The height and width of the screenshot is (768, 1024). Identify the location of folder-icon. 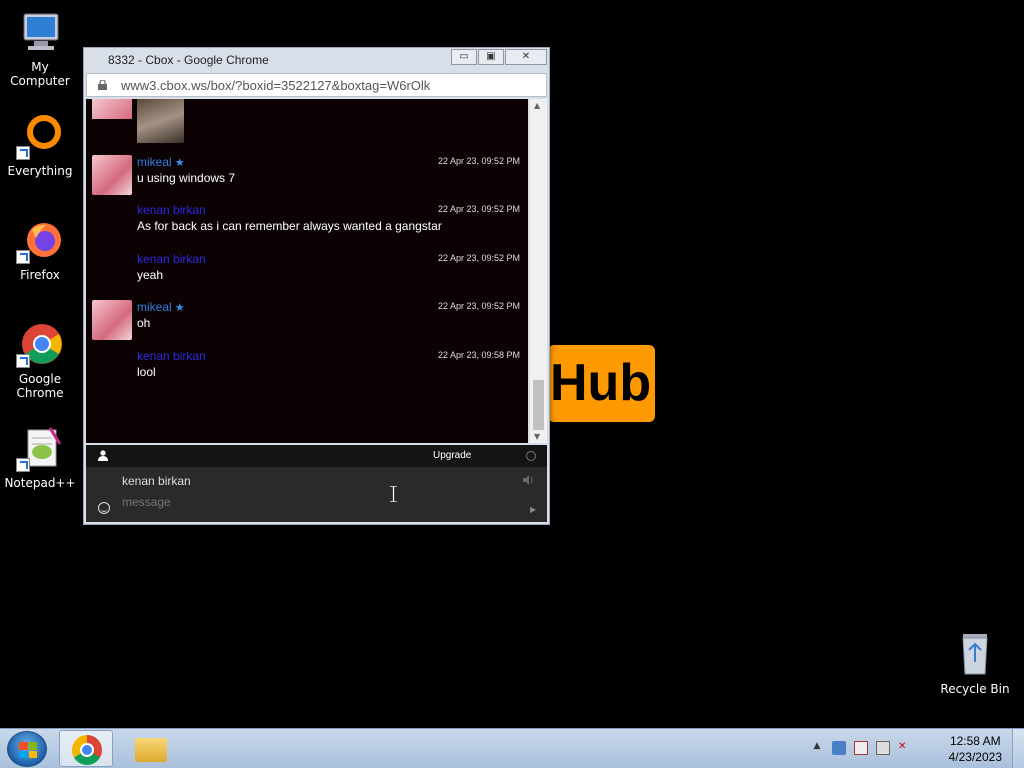
(151, 750).